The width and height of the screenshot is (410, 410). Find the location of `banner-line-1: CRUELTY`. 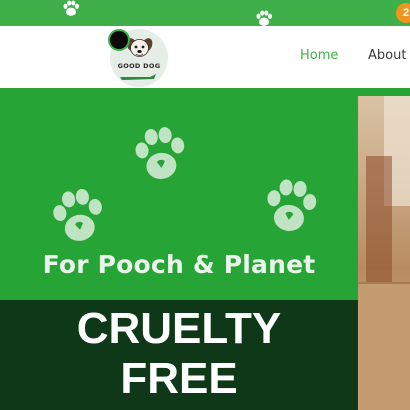

banner-line-1: CRUELTY is located at coordinates (179, 328).